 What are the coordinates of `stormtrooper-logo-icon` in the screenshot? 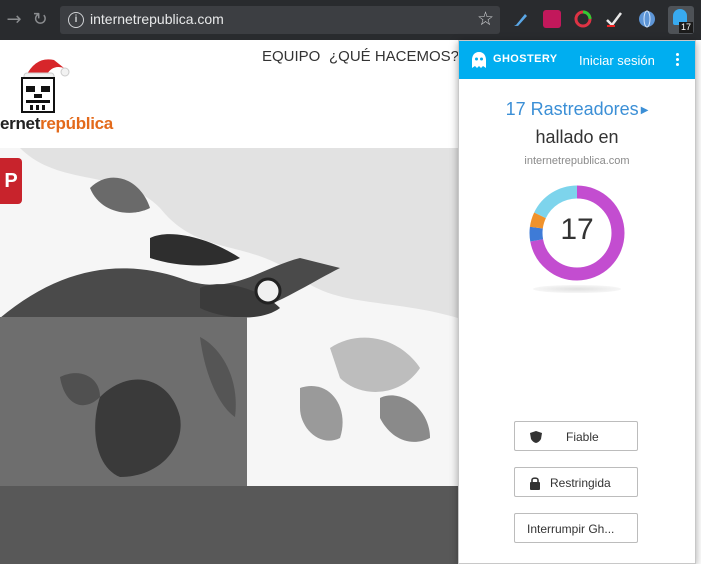 It's located at (38, 95).